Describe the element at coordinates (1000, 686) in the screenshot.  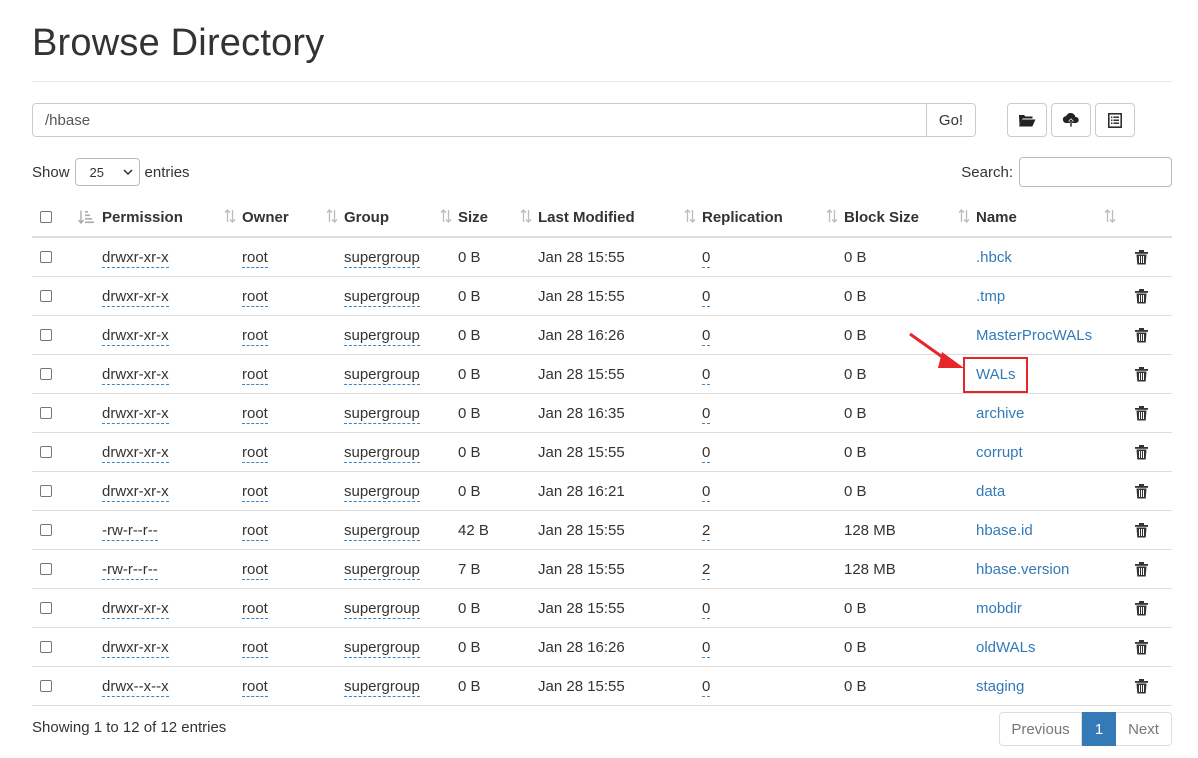
I see `file-name-link: staging` at that location.